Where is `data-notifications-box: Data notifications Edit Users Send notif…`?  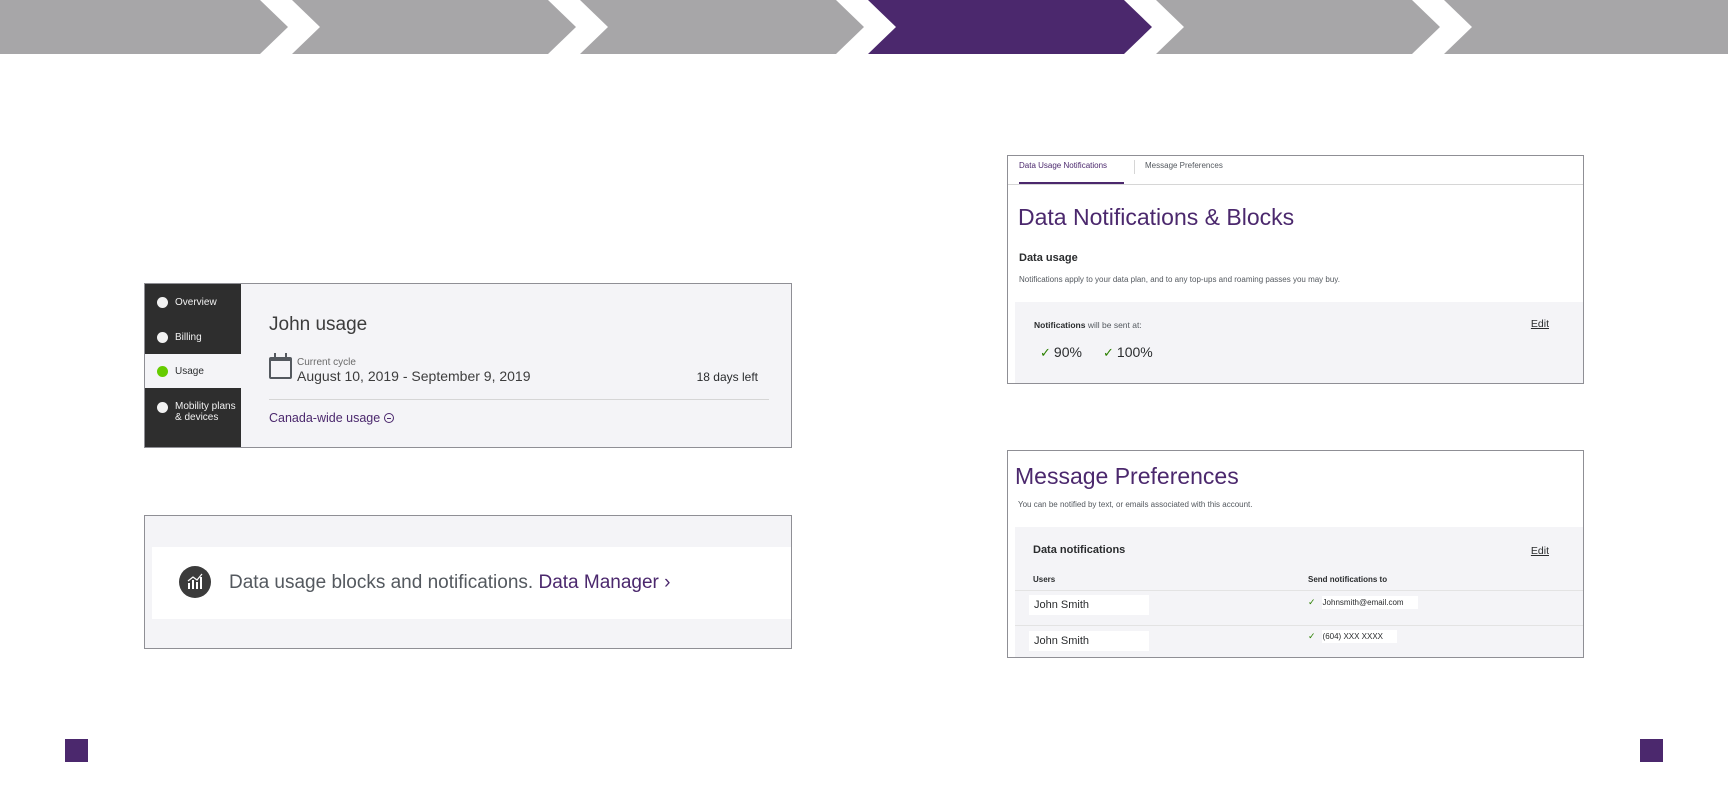 data-notifications-box: Data notifications Edit Users Send notif… is located at coordinates (1299, 592).